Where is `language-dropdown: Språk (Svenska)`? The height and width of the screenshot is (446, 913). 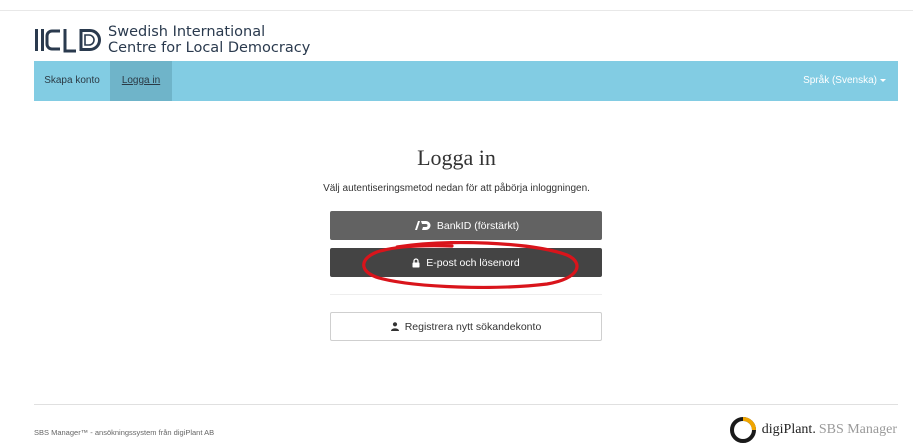 language-dropdown: Språk (Svenska) is located at coordinates (844, 81).